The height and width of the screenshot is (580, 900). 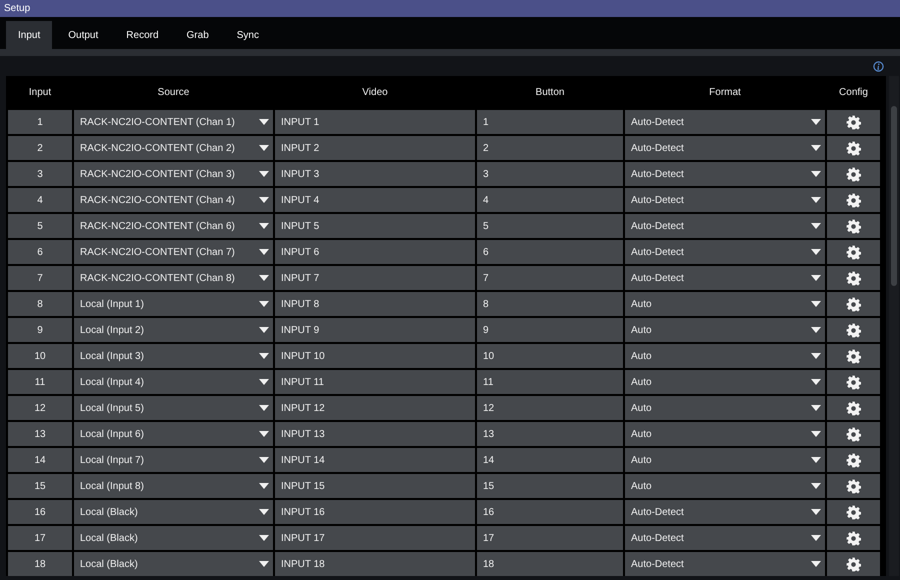 What do you see at coordinates (173, 434) in the screenshot?
I see `source-dropdown: Local (Input 6)` at bounding box center [173, 434].